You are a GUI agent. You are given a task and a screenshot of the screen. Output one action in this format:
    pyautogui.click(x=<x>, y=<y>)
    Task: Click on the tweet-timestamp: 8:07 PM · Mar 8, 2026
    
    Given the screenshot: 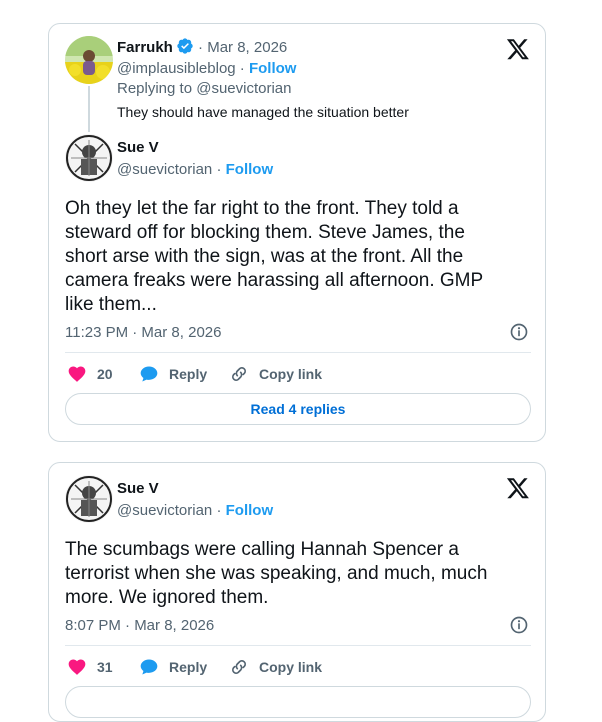 What is the action you would take?
    pyautogui.click(x=139, y=625)
    